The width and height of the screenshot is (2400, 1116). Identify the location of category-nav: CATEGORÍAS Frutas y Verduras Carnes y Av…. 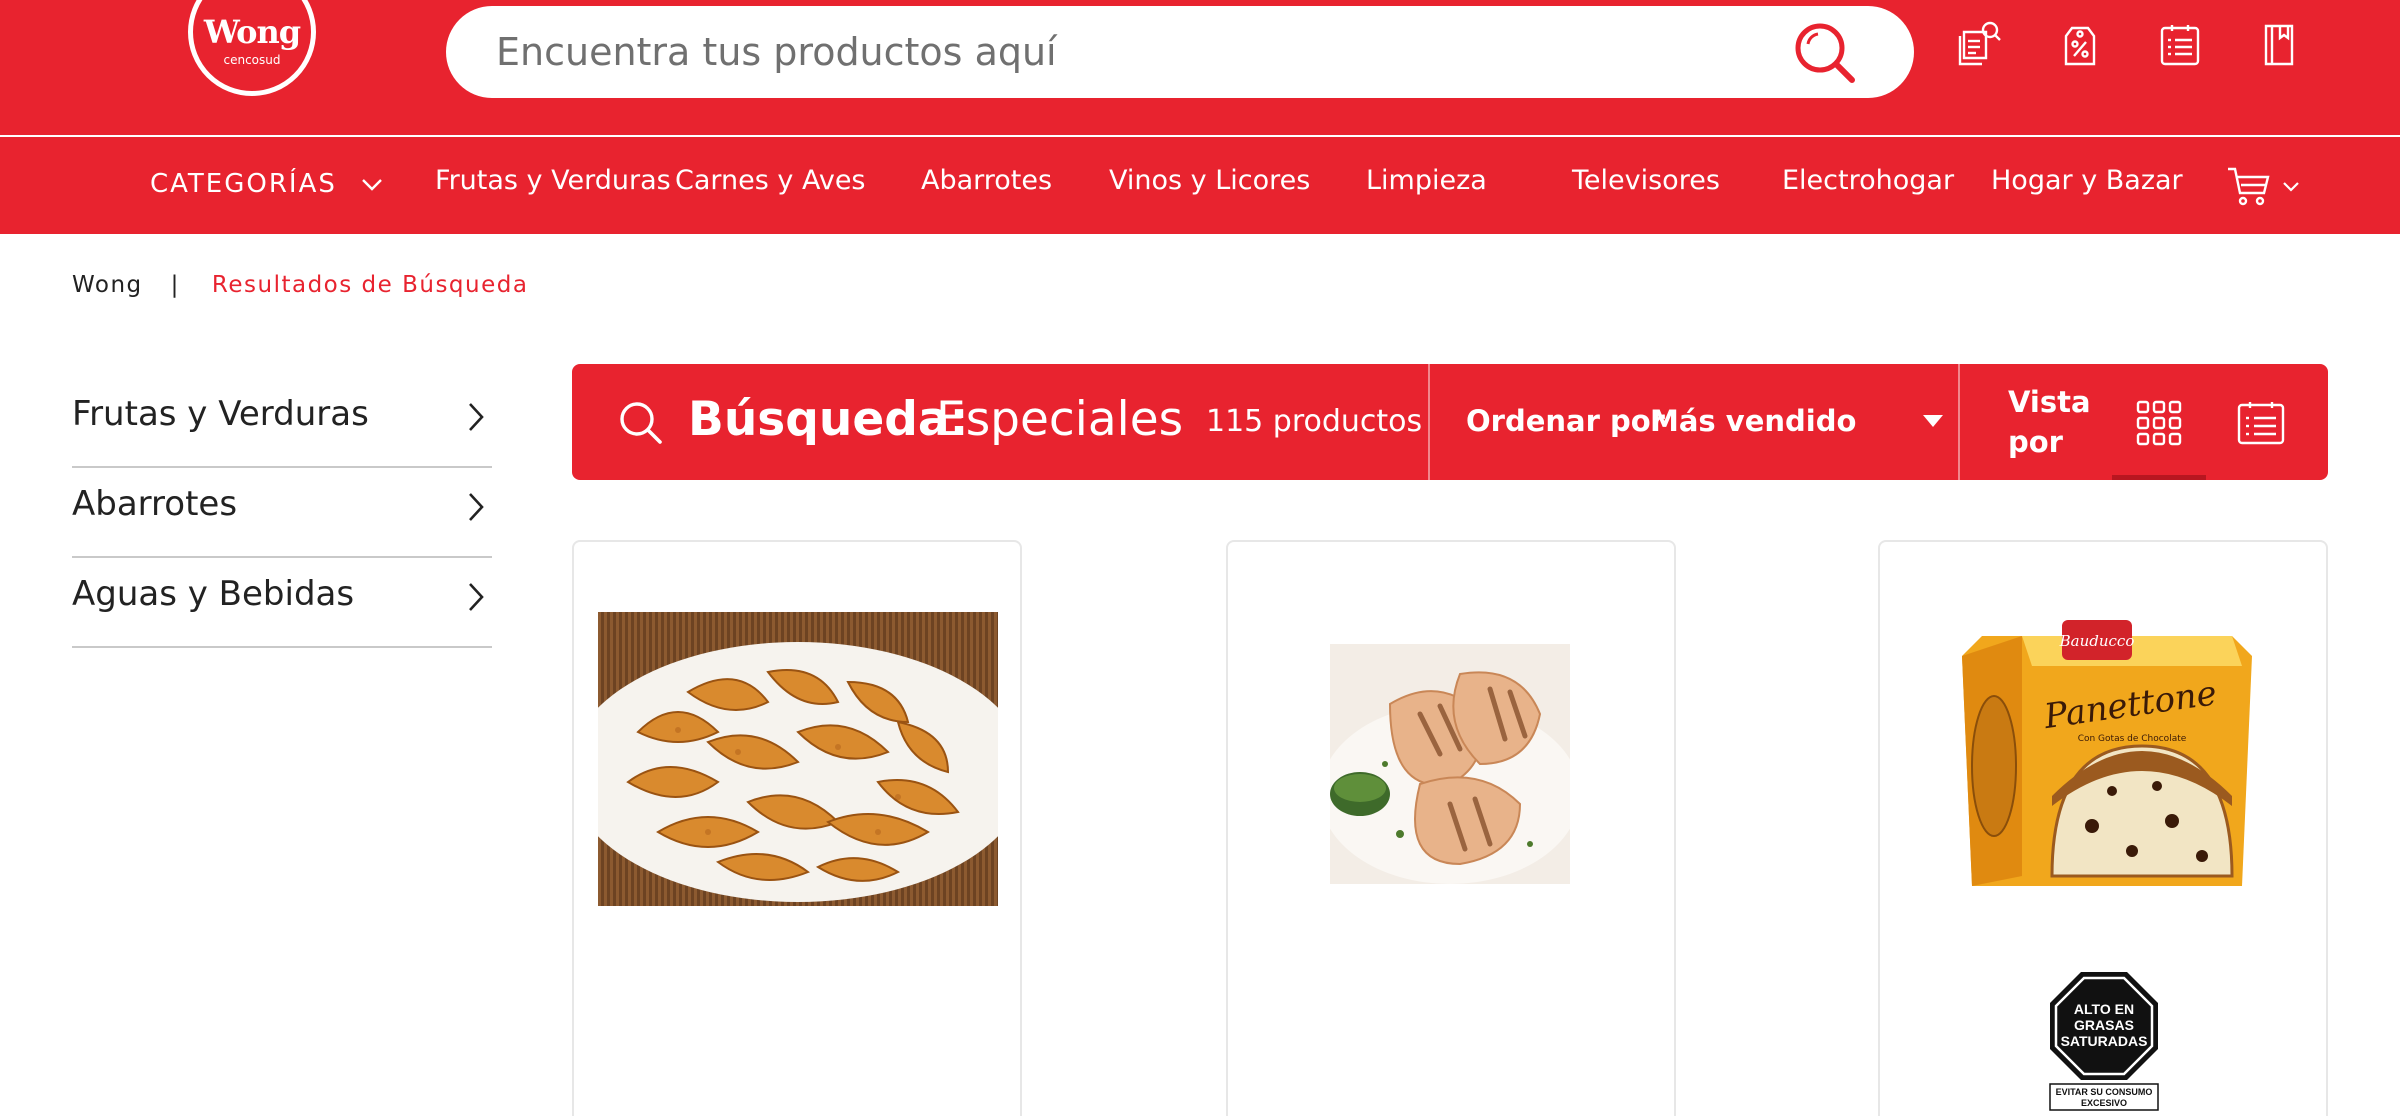
(1200, 185).